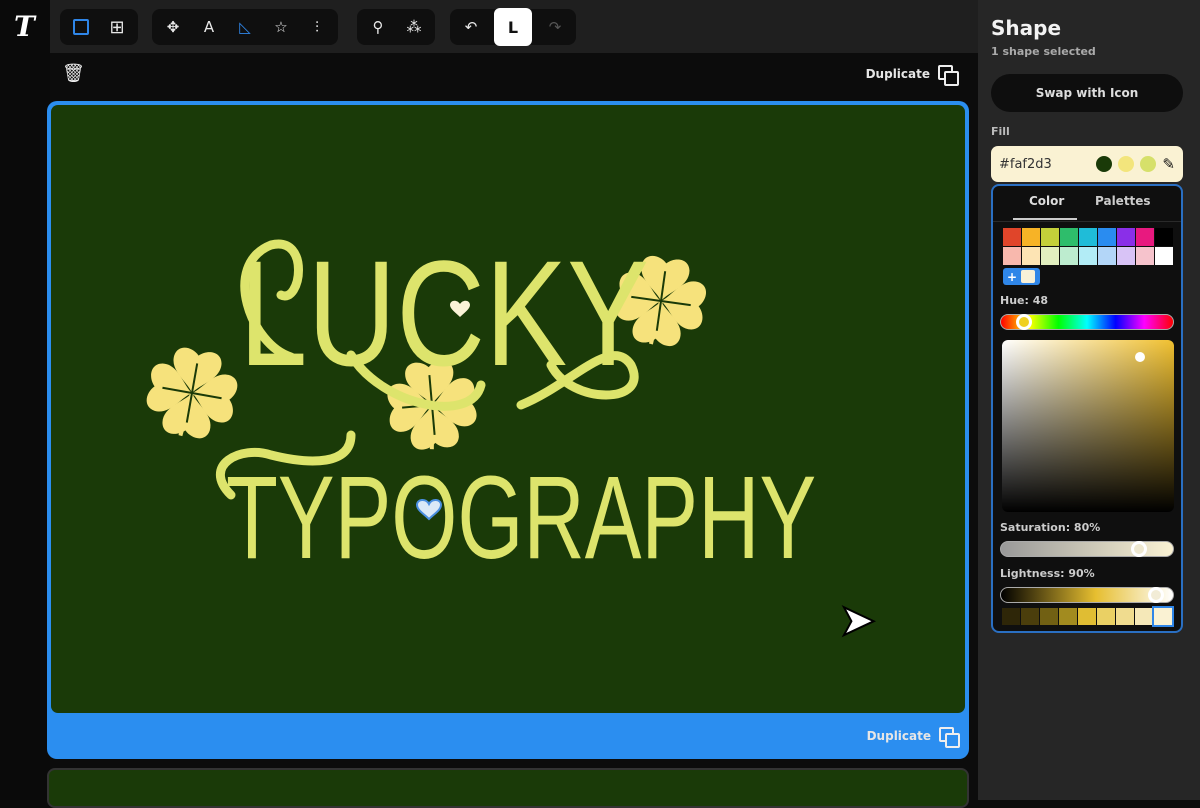 This screenshot has width=1200, height=808. I want to click on toolbar: ⊞ ✥ A ◺ ☆ ⫶ ⚲ ⁂ ↶ L ↷, so click(514, 26).